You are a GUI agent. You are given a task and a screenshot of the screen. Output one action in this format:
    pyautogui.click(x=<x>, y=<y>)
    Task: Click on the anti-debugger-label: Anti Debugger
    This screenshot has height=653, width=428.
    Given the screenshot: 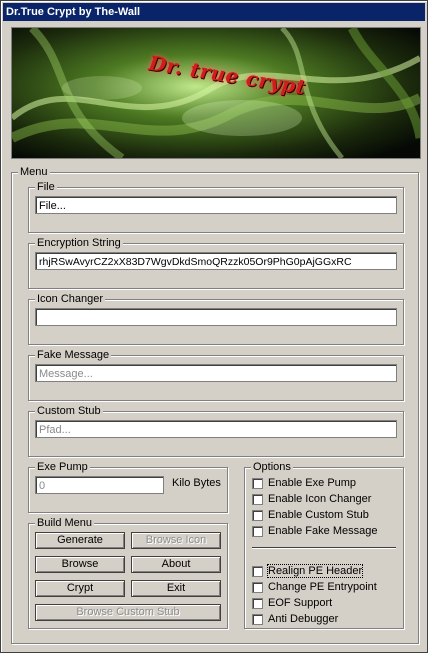 What is the action you would take?
    pyautogui.click(x=303, y=619)
    